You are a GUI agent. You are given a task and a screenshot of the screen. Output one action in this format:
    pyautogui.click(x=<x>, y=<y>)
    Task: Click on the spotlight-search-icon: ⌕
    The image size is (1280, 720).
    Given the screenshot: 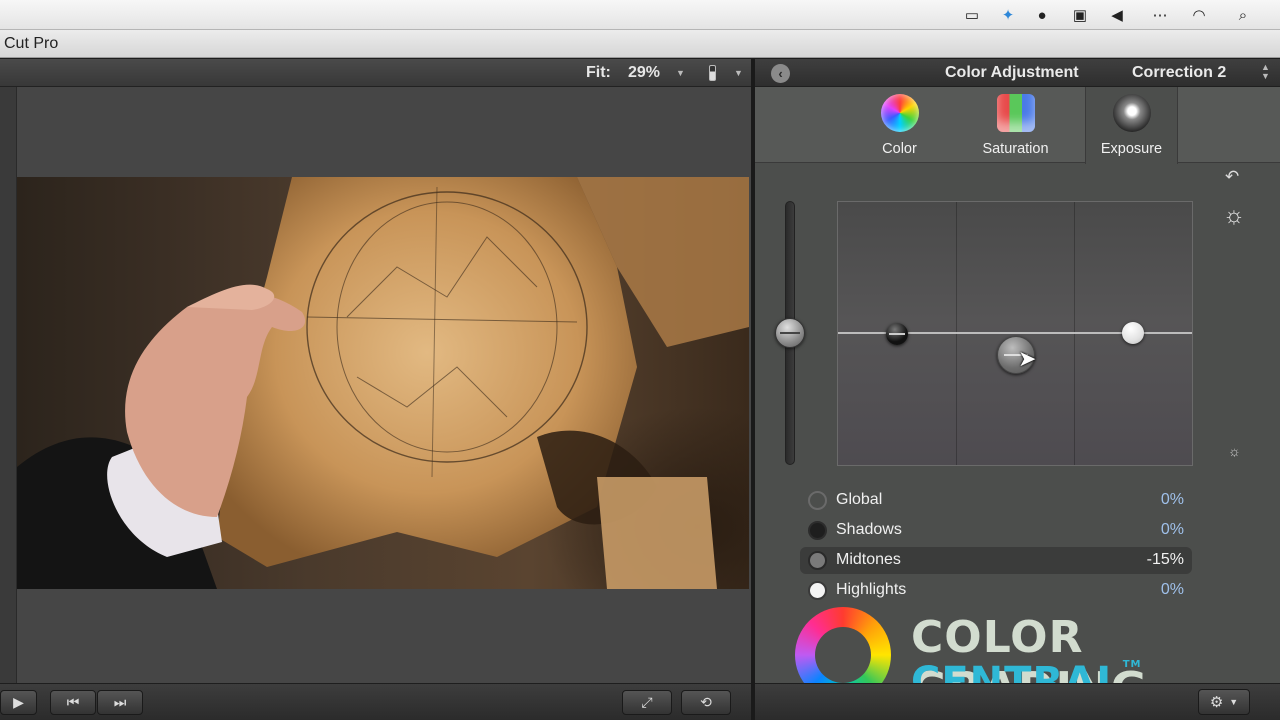 What is the action you would take?
    pyautogui.click(x=1243, y=15)
    